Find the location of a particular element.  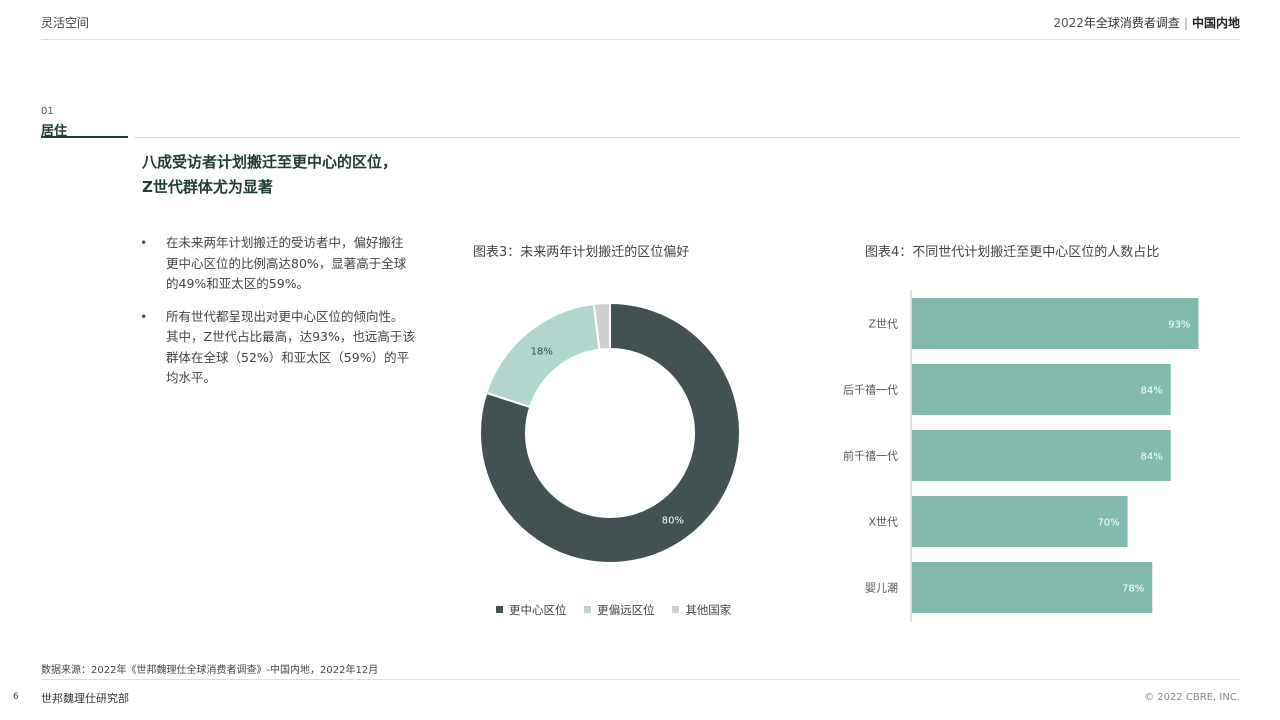

donut-data-label: 18% is located at coordinates (542, 352).